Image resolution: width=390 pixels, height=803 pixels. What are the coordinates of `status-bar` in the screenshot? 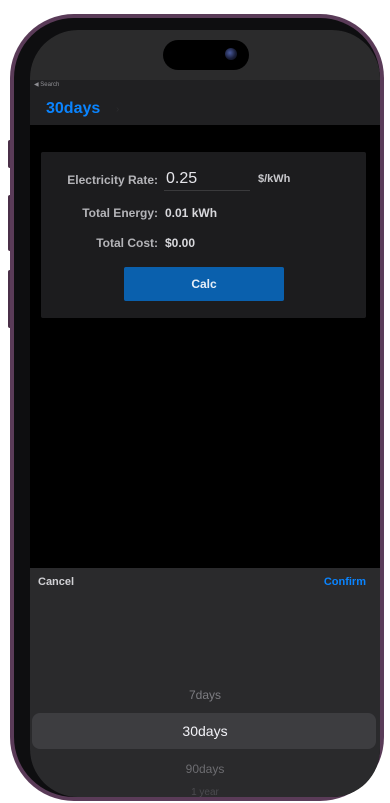 It's located at (205, 55).